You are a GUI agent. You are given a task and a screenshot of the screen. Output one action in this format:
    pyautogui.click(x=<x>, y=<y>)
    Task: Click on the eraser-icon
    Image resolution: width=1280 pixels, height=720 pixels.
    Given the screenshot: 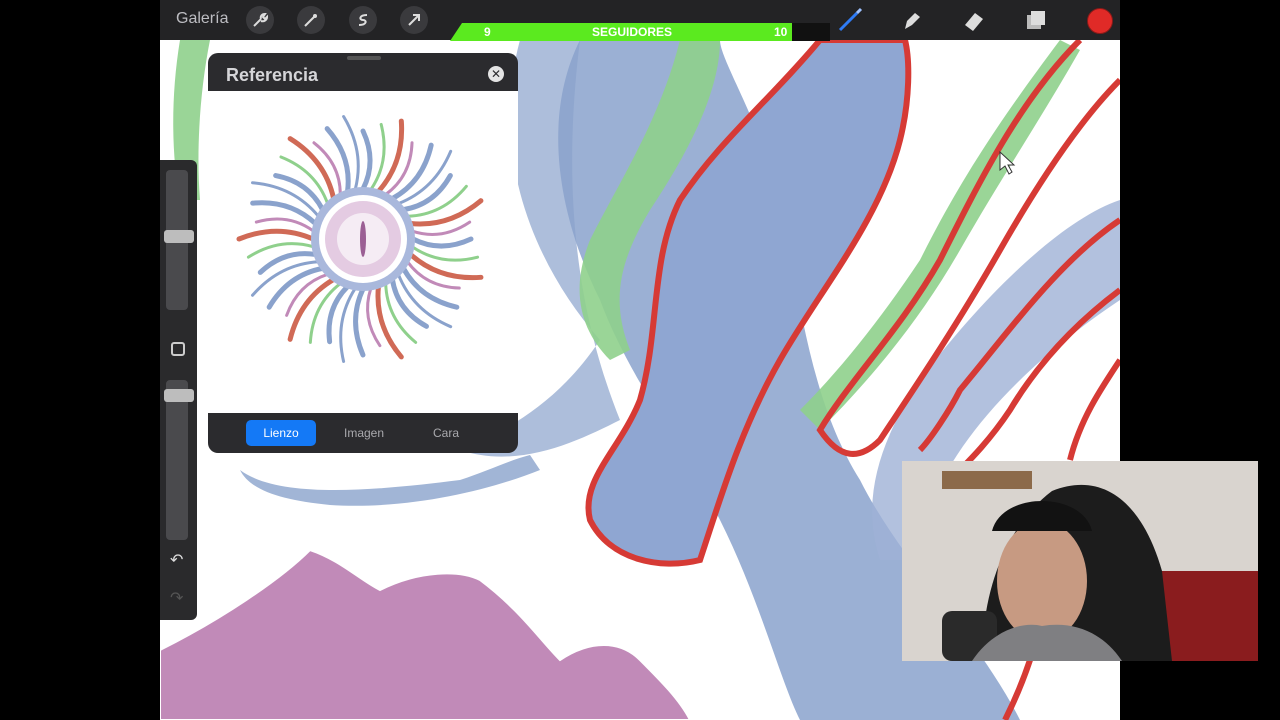 What is the action you would take?
    pyautogui.click(x=974, y=20)
    